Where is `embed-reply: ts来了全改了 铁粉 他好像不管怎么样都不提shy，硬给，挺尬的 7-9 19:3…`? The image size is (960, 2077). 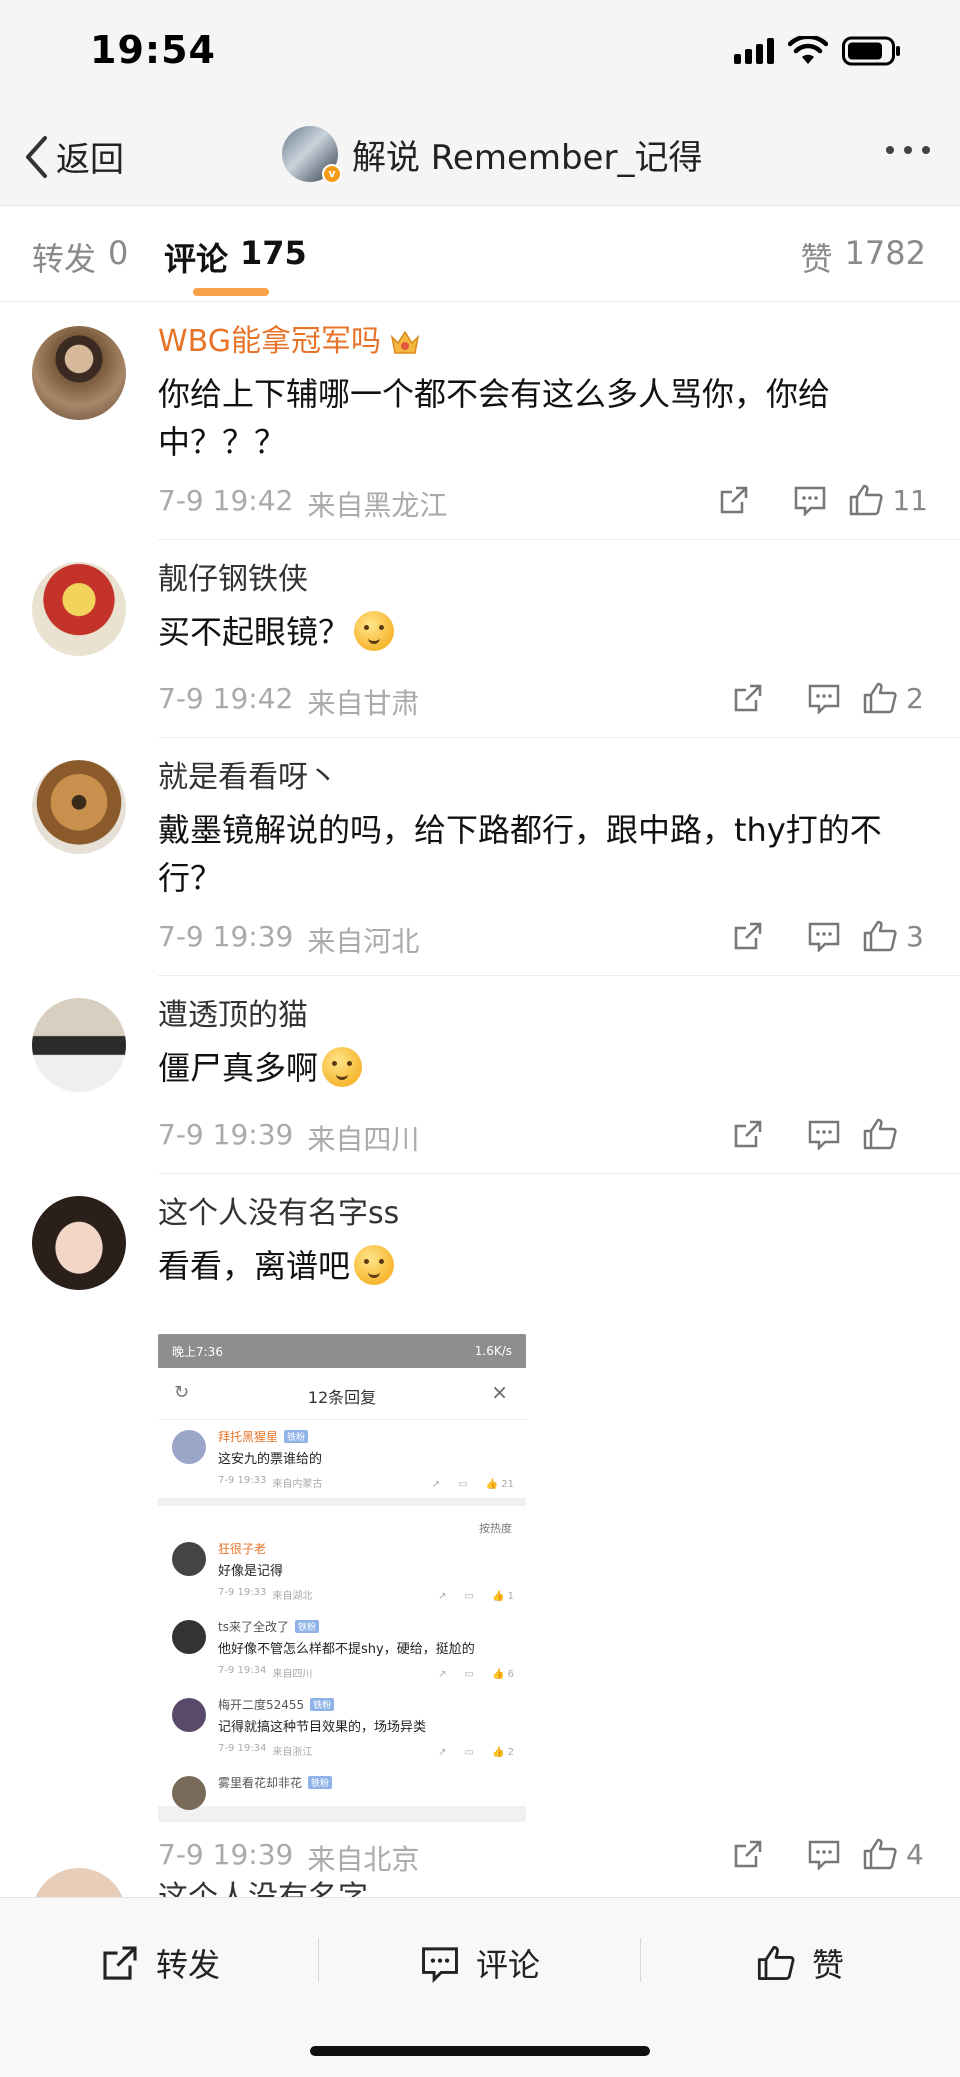
embed-reply: ts来了全改了 铁粉 他好像不管怎么样都不提shy，硬给，挺尬的 7-9 19:3… is located at coordinates (342, 1649).